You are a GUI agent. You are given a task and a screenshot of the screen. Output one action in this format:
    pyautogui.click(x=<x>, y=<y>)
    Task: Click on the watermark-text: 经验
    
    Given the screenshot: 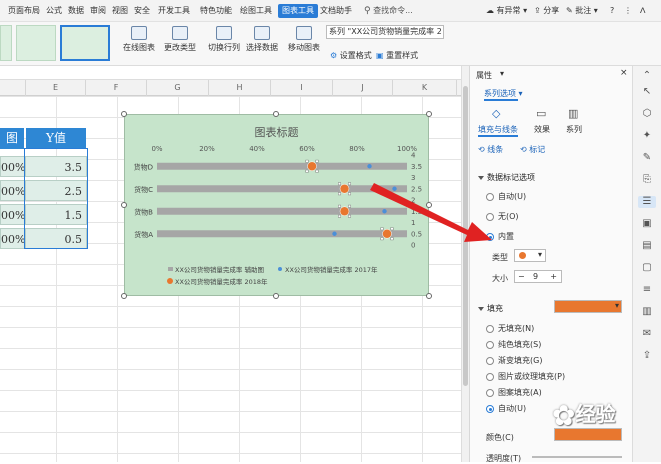 What is the action you would take?
    pyautogui.click(x=595, y=414)
    